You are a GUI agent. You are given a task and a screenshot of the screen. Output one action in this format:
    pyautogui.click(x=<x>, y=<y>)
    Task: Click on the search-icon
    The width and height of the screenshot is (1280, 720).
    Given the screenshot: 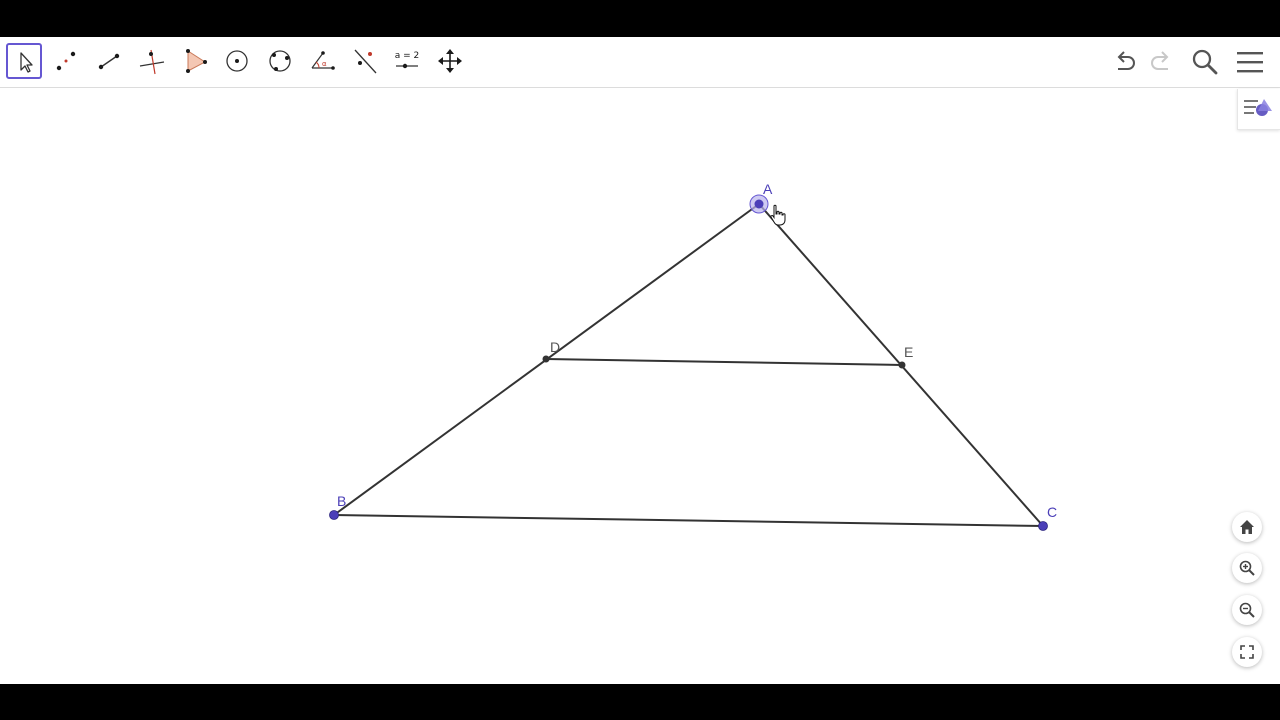 What is the action you would take?
    pyautogui.click(x=1205, y=62)
    